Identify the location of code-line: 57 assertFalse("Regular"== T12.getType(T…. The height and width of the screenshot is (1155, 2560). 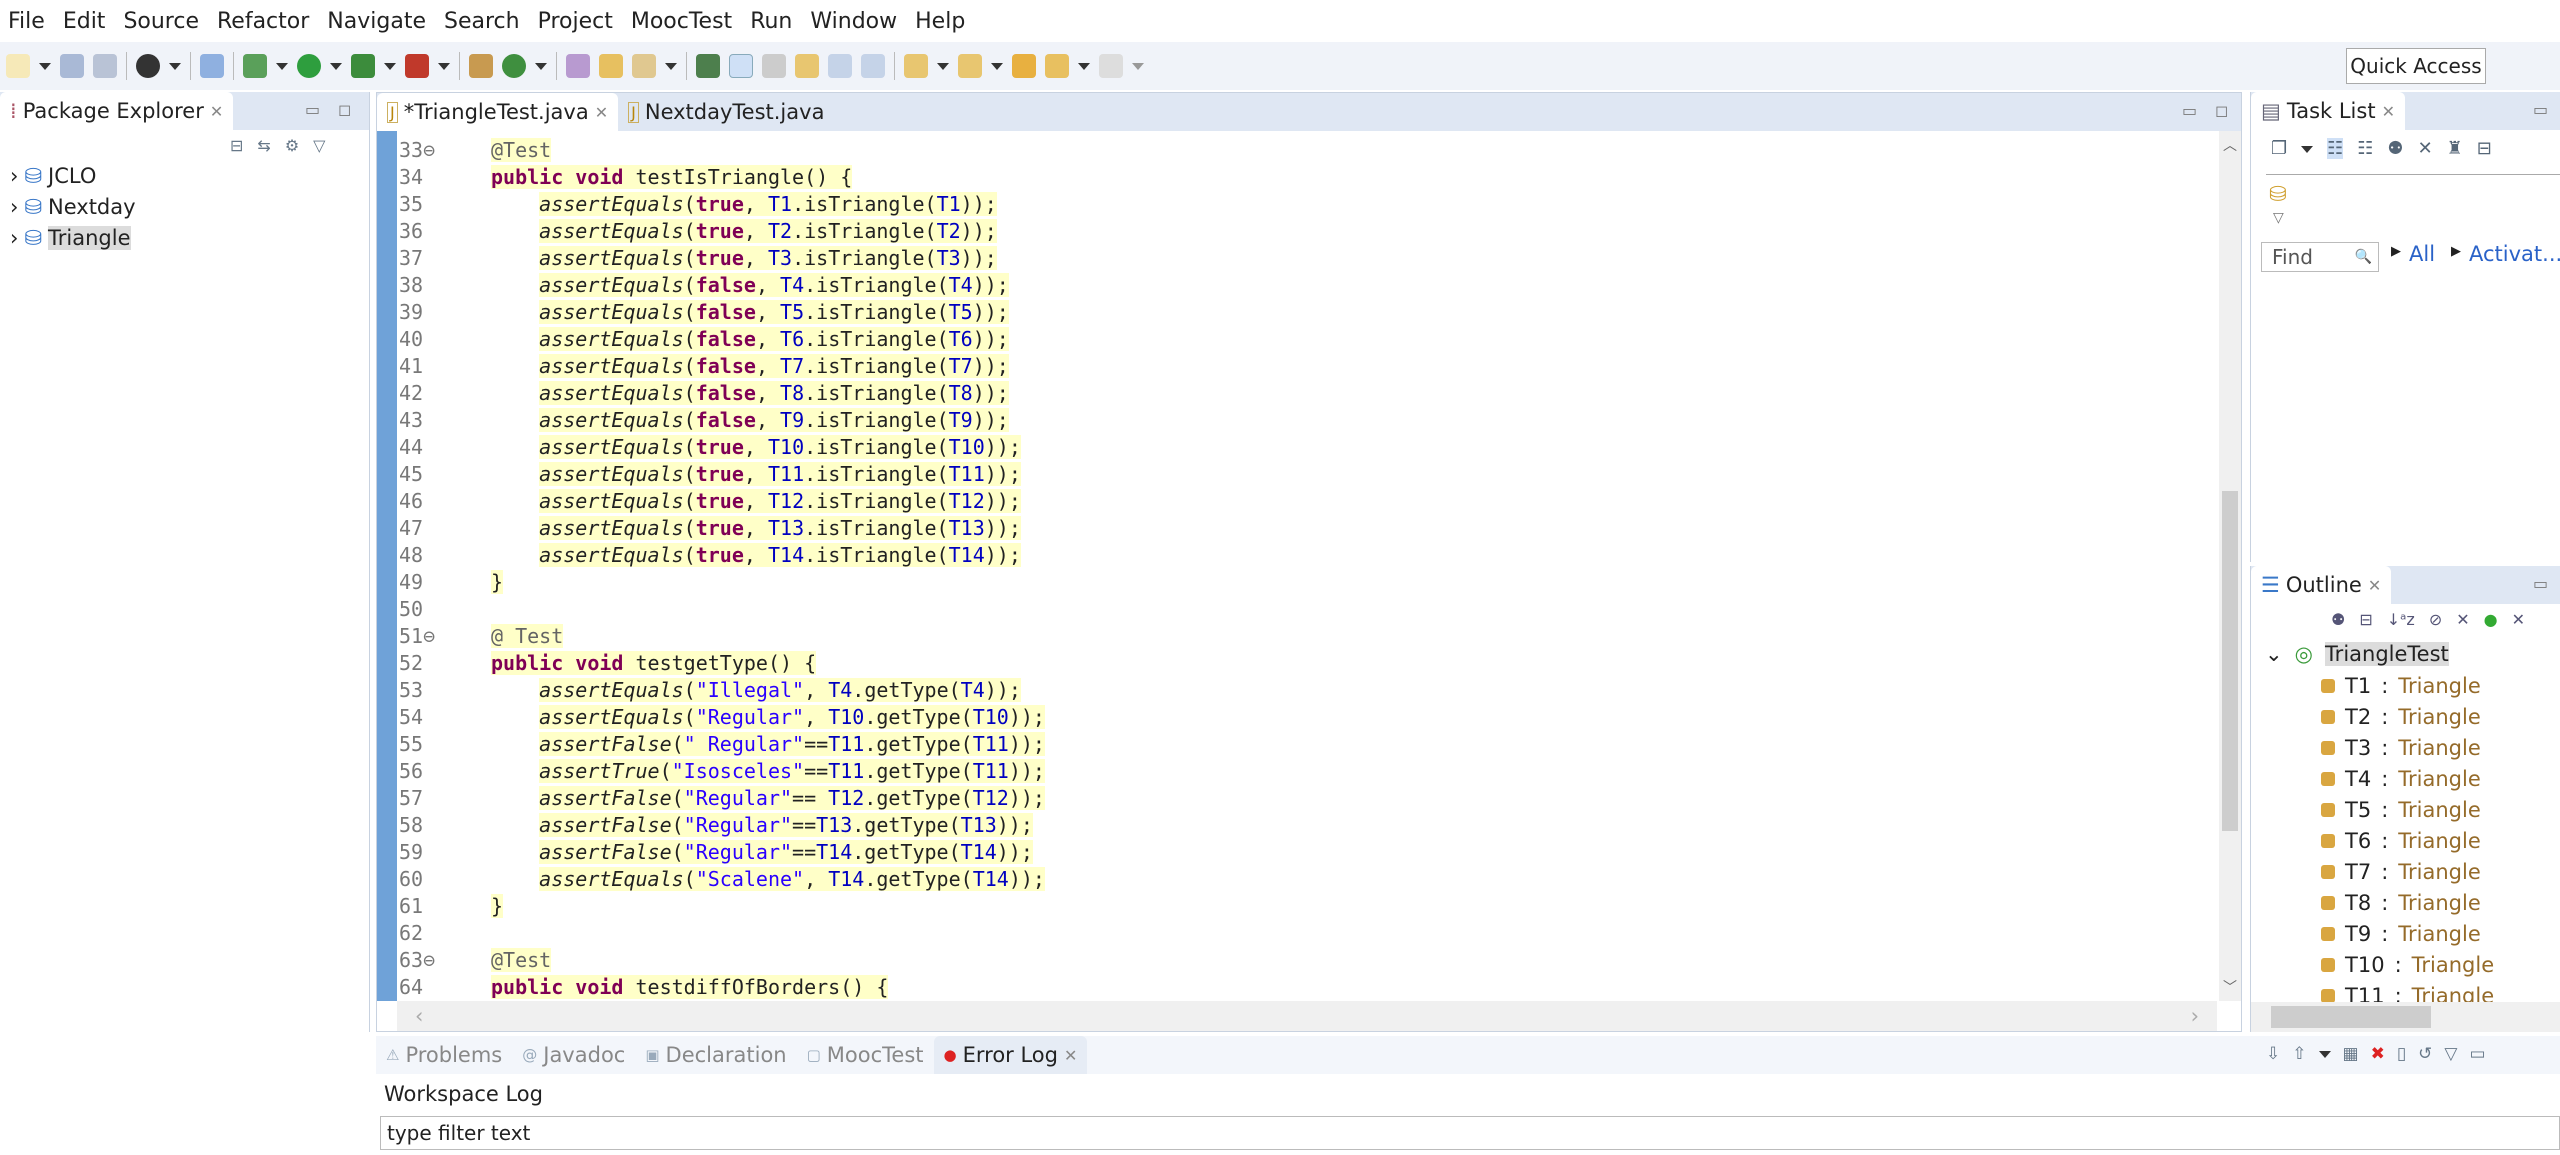
(1292, 798).